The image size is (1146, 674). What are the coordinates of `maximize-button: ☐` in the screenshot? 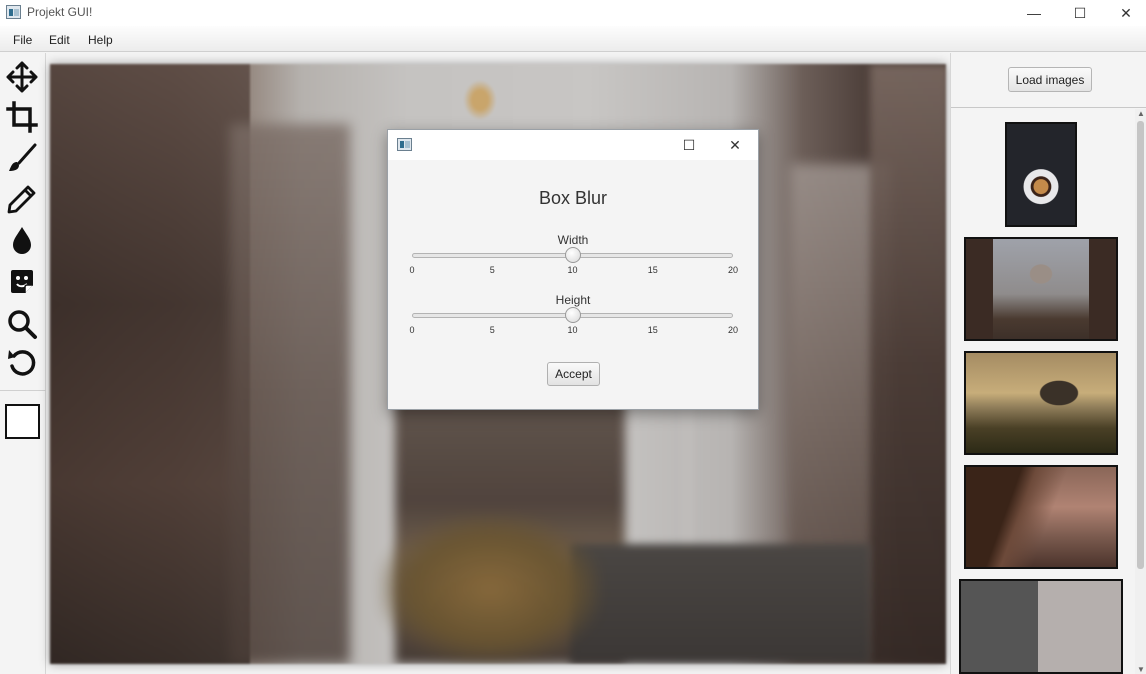 It's located at (1080, 13).